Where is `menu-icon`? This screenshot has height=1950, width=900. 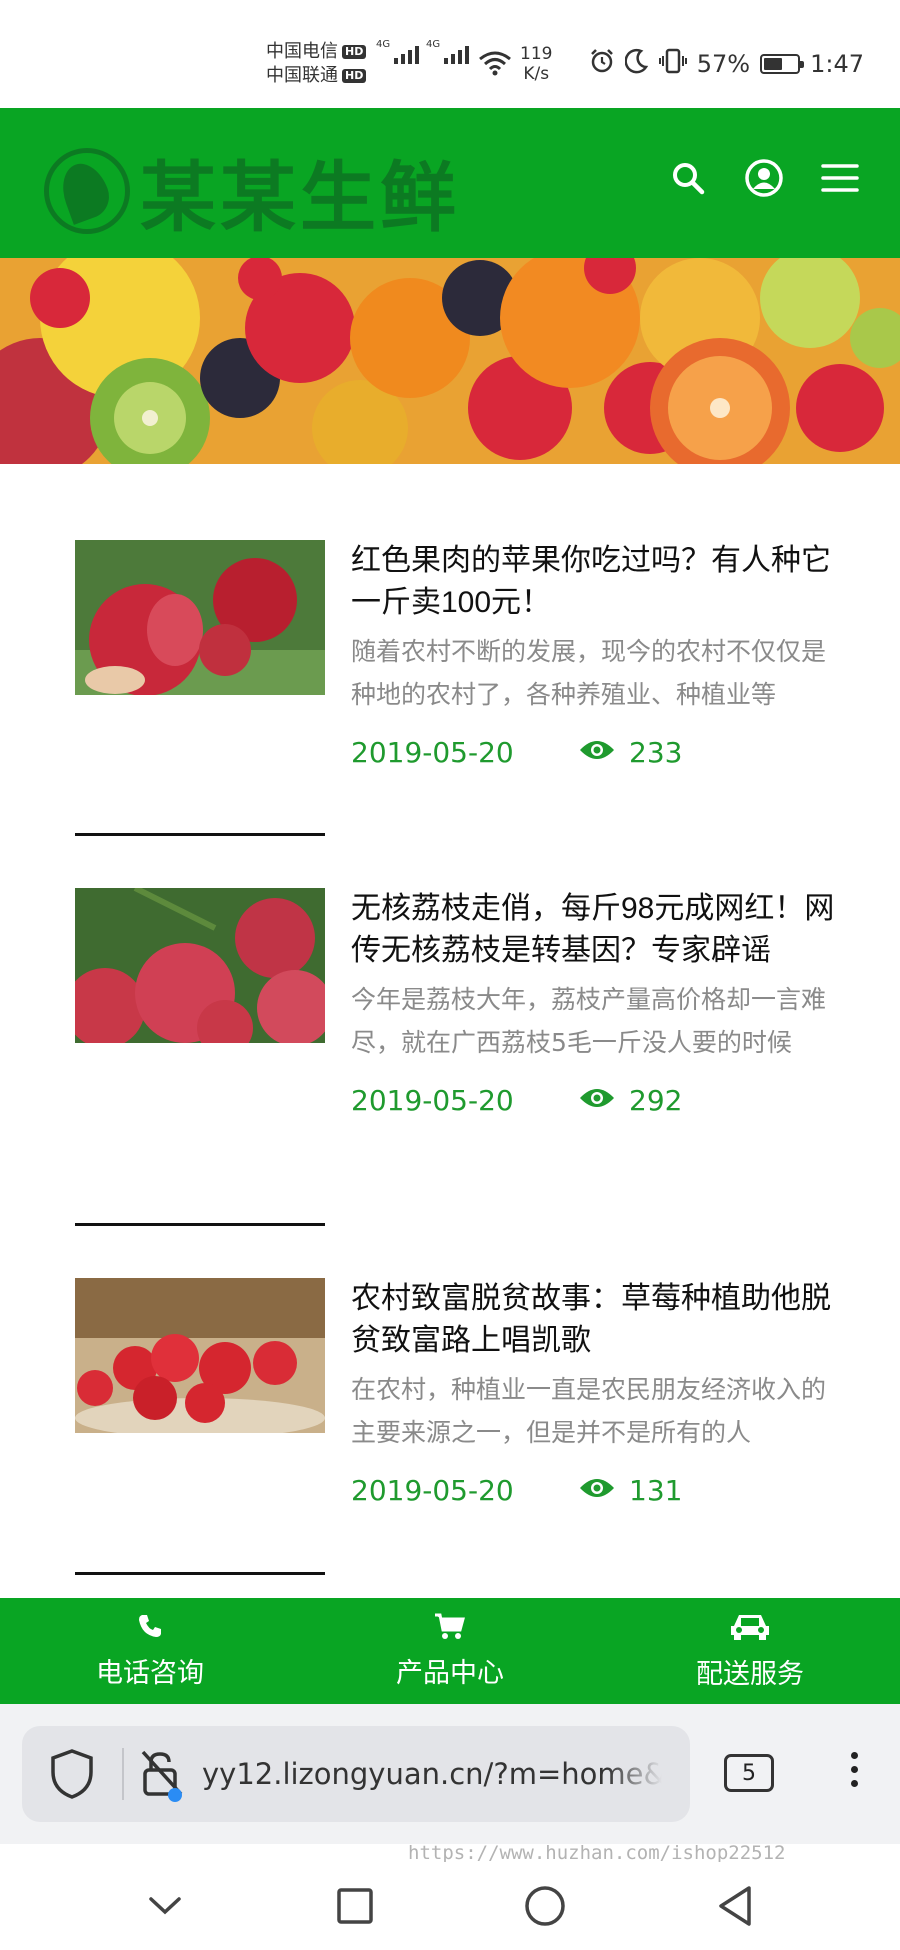
menu-icon is located at coordinates (840, 178).